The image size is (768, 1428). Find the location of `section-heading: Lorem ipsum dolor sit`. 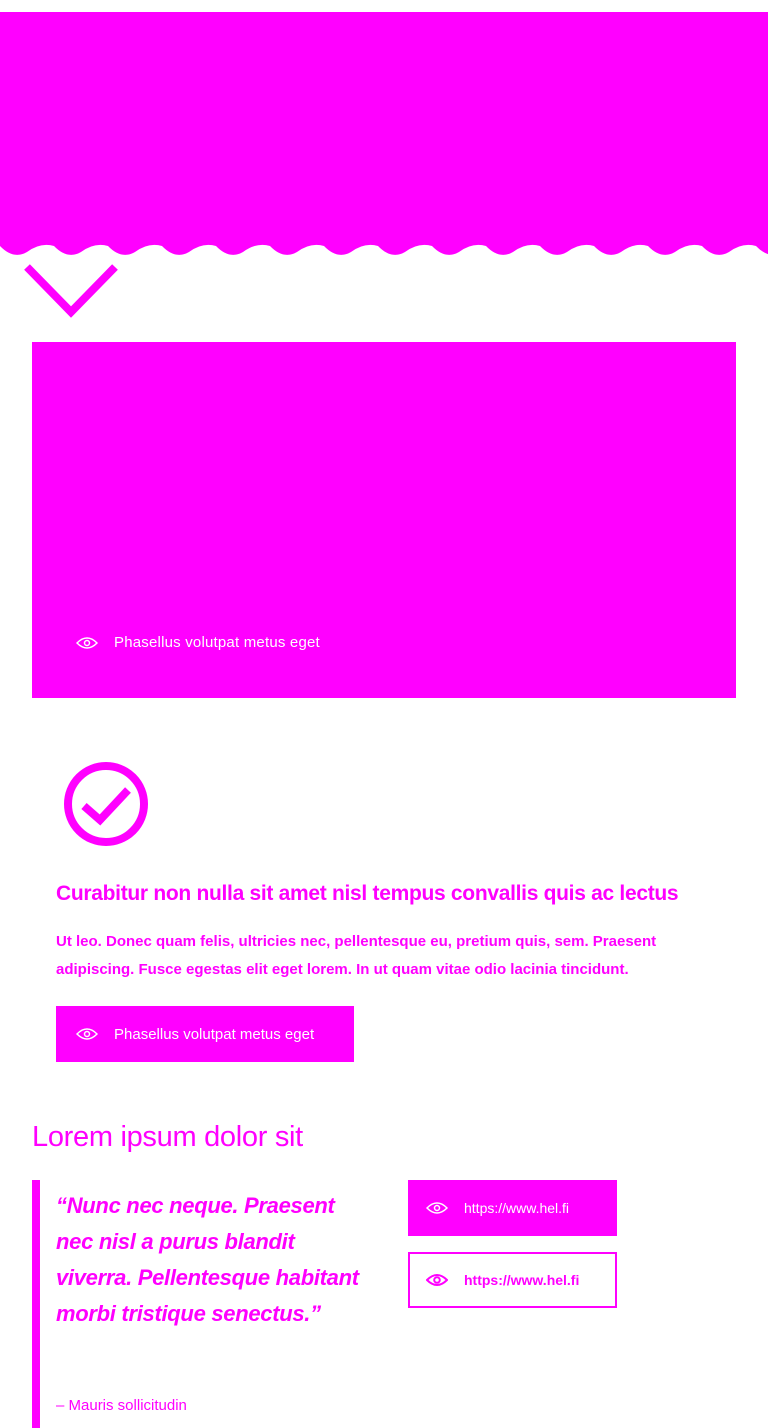

section-heading: Lorem ipsum dolor sit is located at coordinates (167, 1137).